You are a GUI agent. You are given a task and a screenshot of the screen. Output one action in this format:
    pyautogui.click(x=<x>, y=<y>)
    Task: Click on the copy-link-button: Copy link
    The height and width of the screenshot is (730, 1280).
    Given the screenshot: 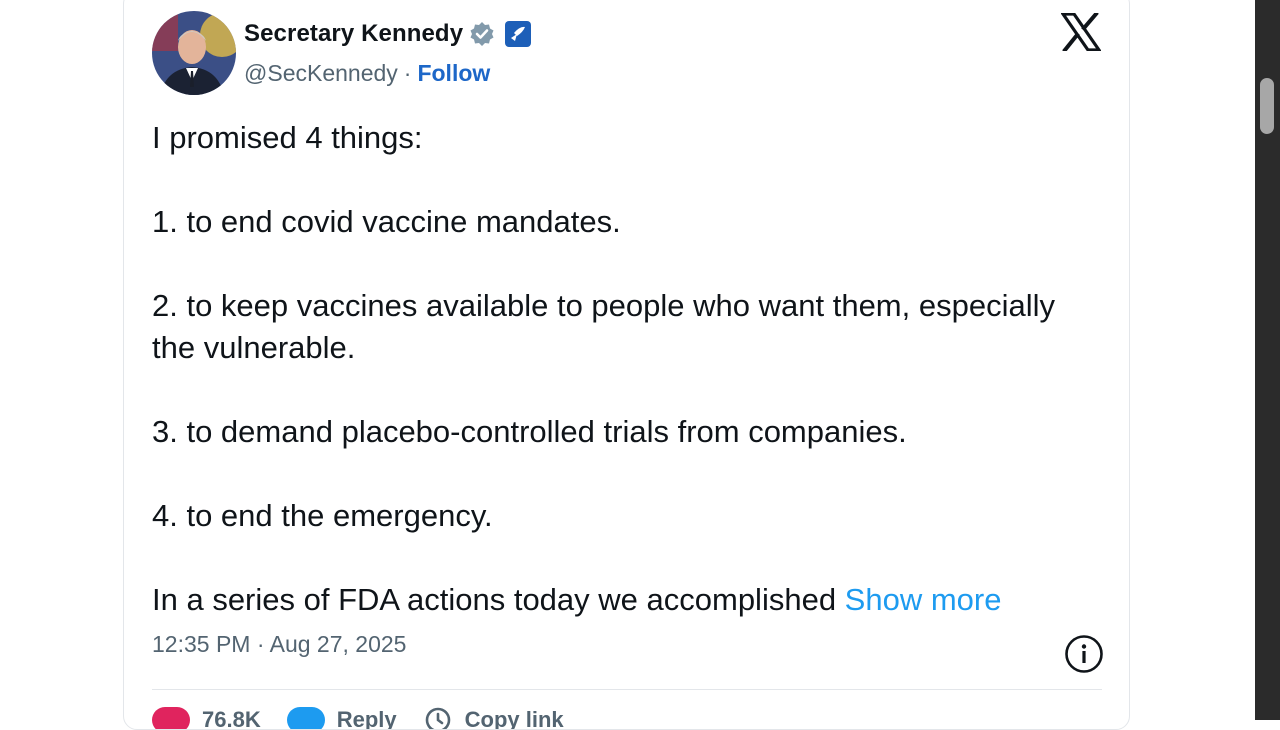 What is the action you would take?
    pyautogui.click(x=493, y=717)
    